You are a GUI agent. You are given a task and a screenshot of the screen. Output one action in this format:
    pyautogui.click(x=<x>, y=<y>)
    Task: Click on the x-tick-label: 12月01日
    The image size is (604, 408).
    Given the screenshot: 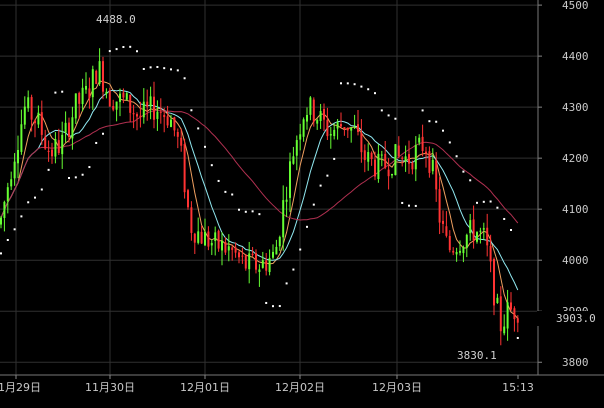 What is the action you would take?
    pyautogui.click(x=205, y=387)
    